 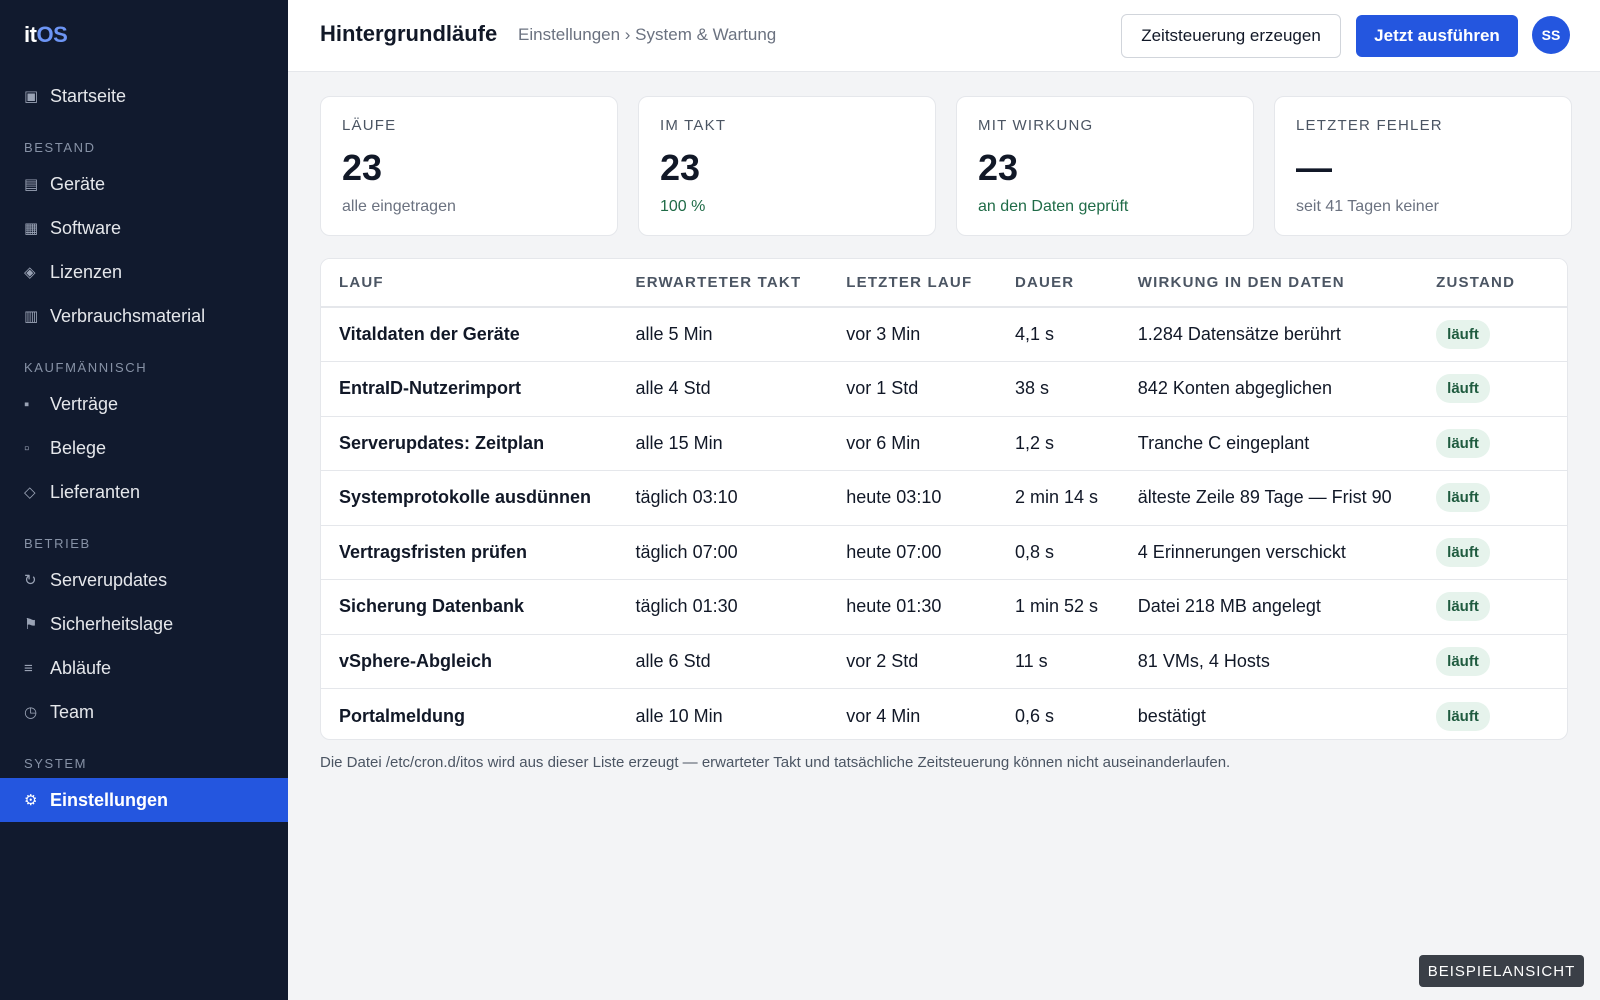 I want to click on sidebar-item-label: Lizenzen, so click(x=86, y=271).